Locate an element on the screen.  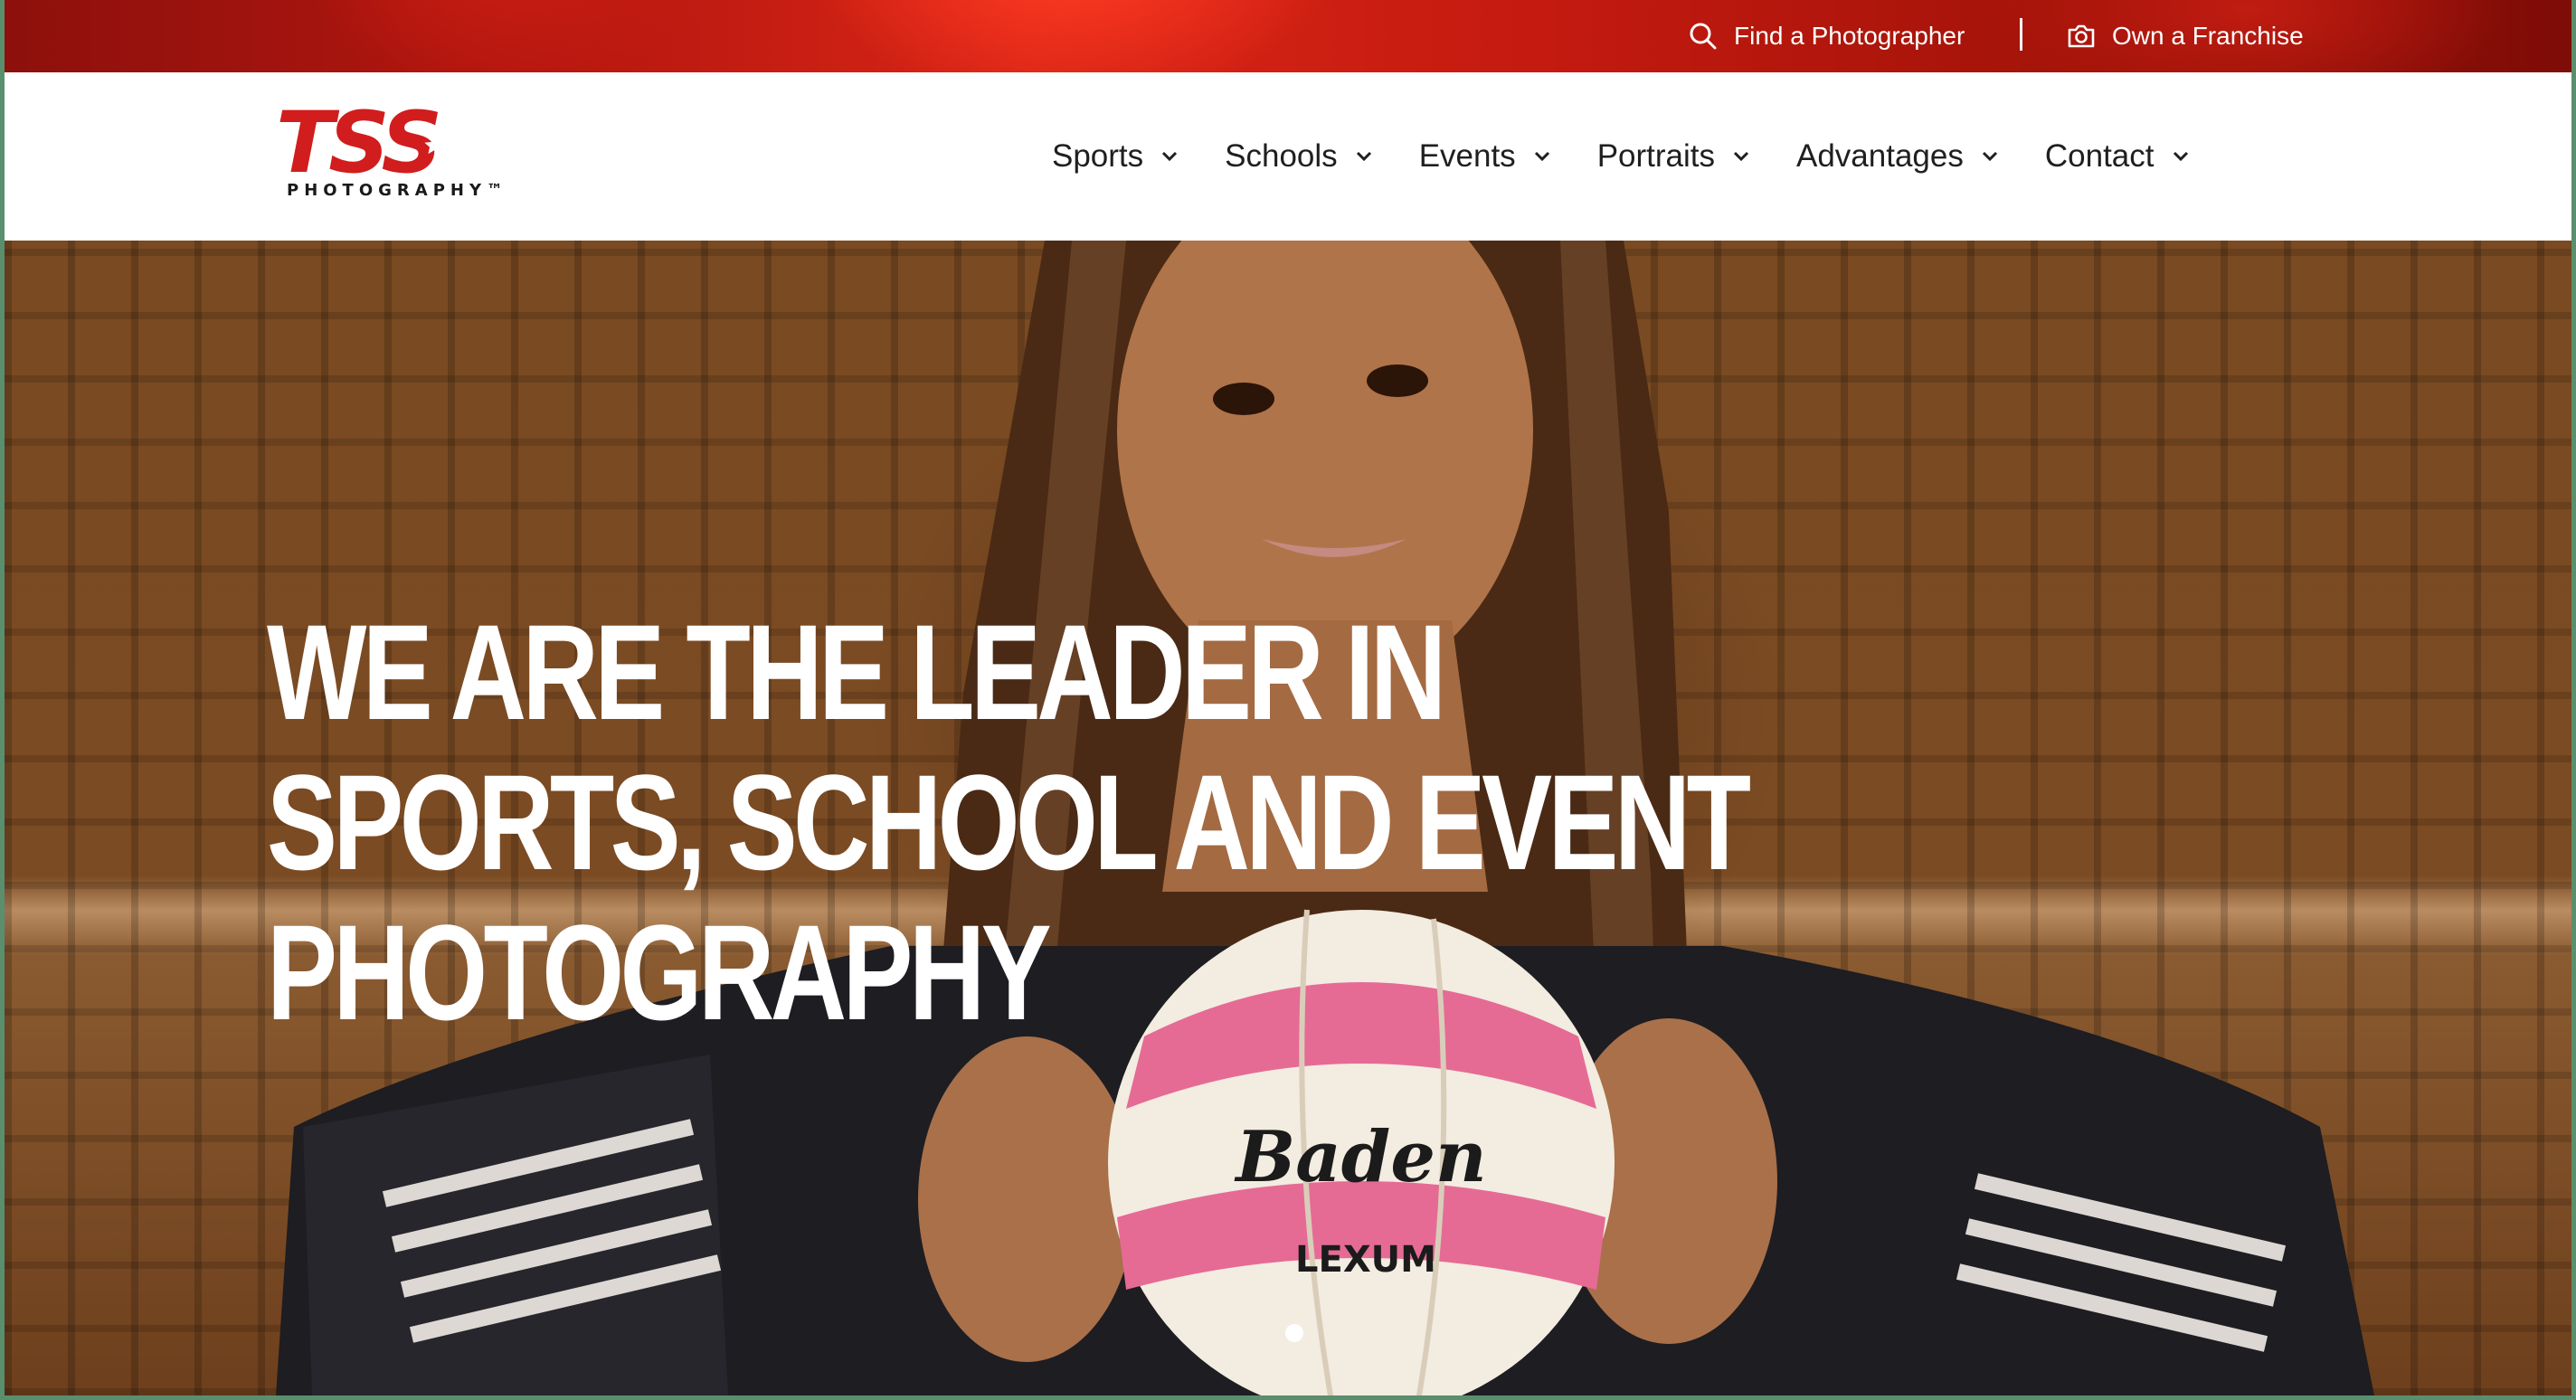
utility-bar: Find a Photographer Own a Franchise is located at coordinates (1288, 36).